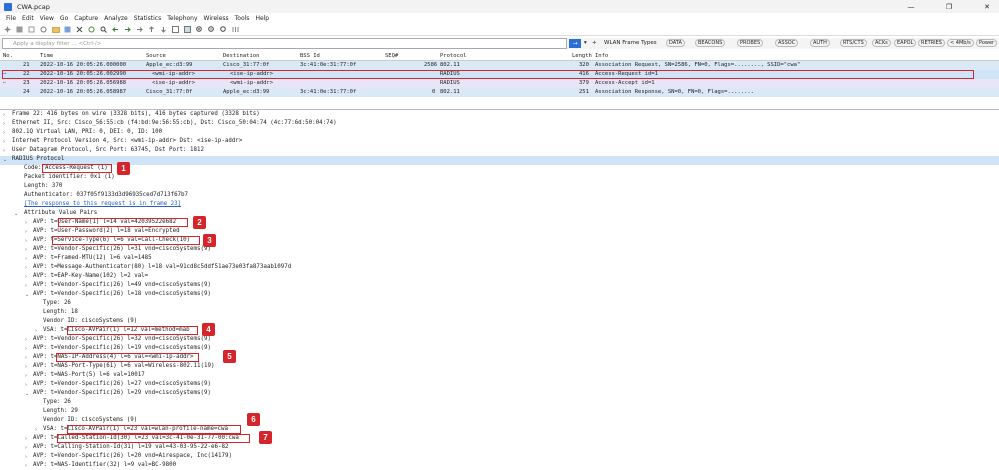 The width and height of the screenshot is (999, 470). What do you see at coordinates (853, 43) in the screenshot?
I see `wlan-rts-cts-toggle: RTS/CTS` at bounding box center [853, 43].